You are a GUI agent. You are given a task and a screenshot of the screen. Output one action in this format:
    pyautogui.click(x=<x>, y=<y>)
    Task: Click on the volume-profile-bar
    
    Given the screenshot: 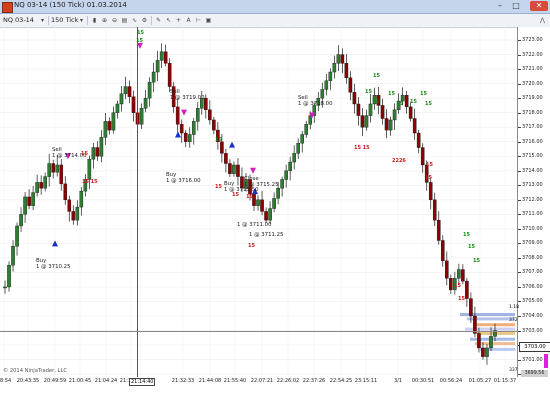 What is the action you would take?
    pyautogui.click(x=487, y=315)
    